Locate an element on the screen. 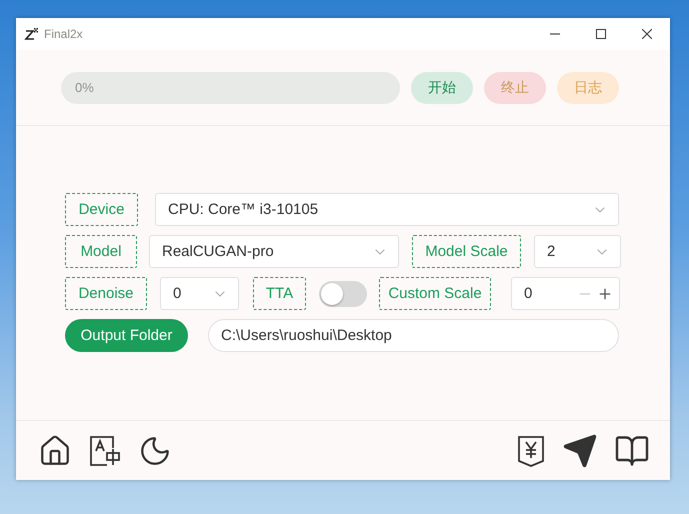 Image resolution: width=689 pixels, height=514 pixels. number-input: 0 is located at coordinates (565, 293).